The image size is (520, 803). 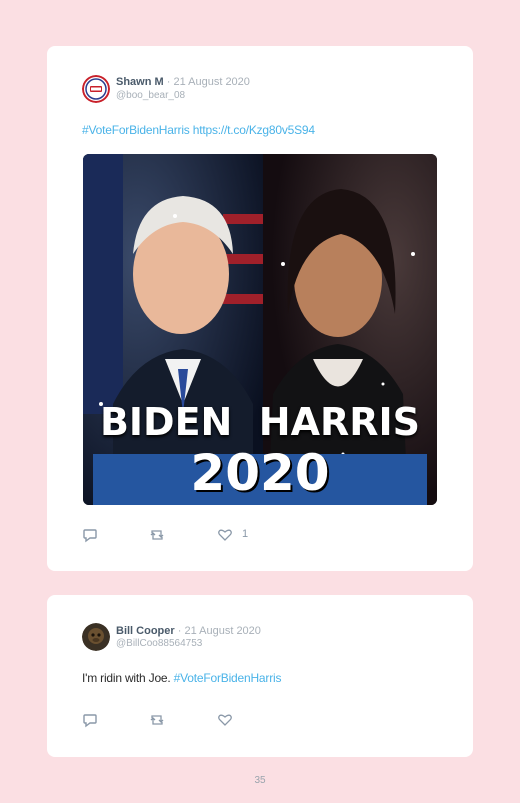 What do you see at coordinates (254, 130) in the screenshot?
I see `url-link: https://t.co/Kzg80v5S94` at bounding box center [254, 130].